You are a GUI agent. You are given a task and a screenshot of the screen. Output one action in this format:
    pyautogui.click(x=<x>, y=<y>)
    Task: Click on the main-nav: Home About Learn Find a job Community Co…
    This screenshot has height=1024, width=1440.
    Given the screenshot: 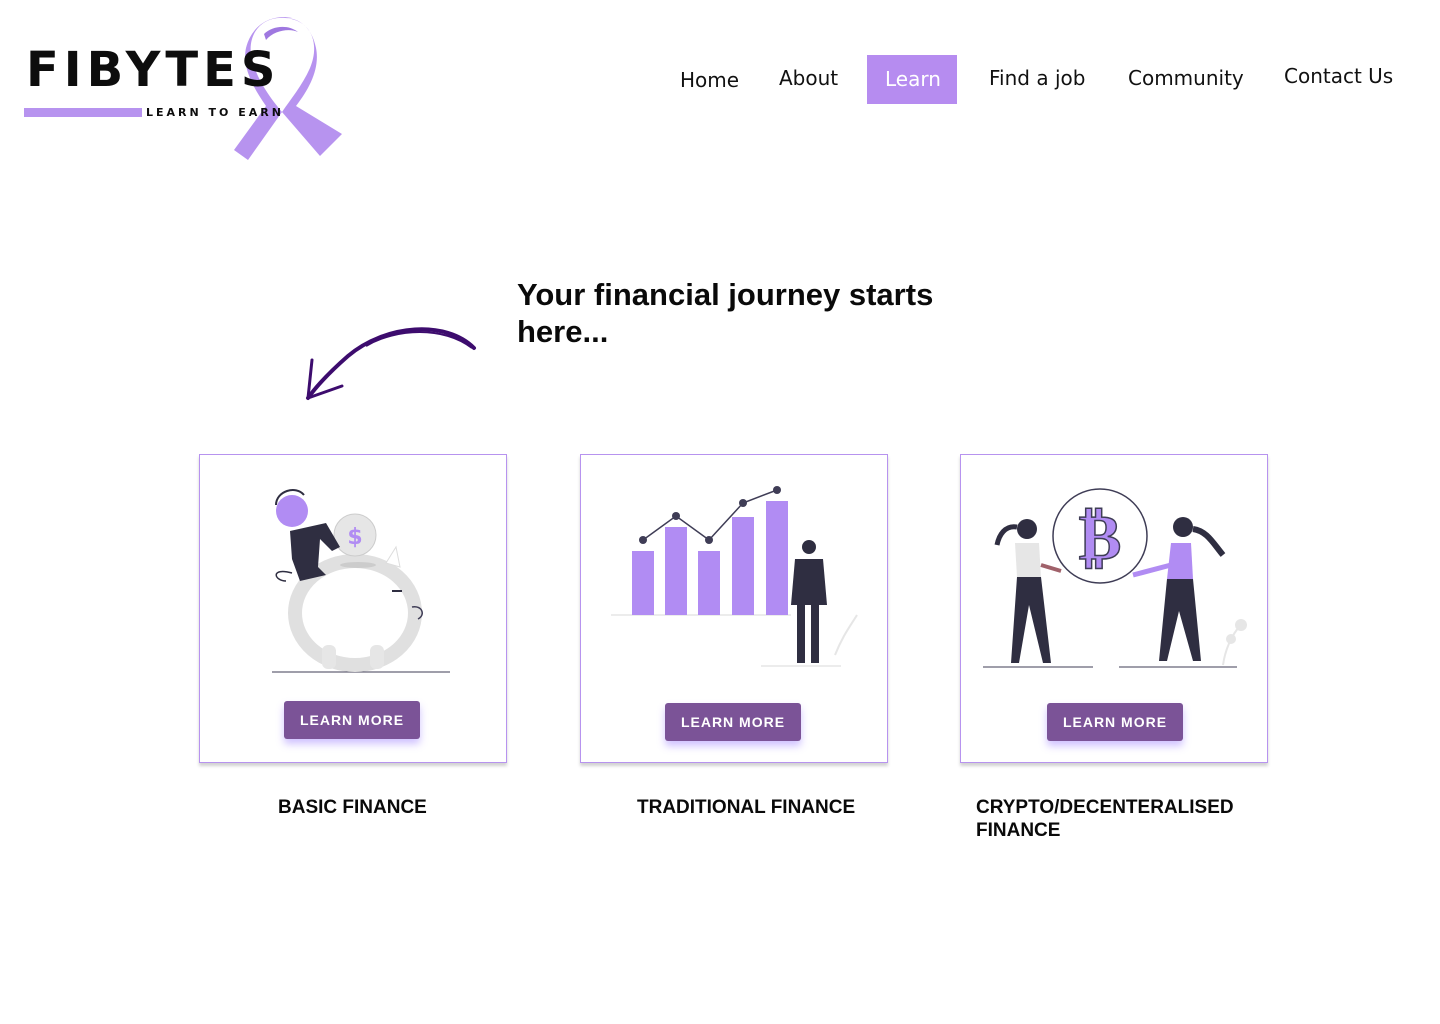 What is the action you would take?
    pyautogui.click(x=720, y=70)
    